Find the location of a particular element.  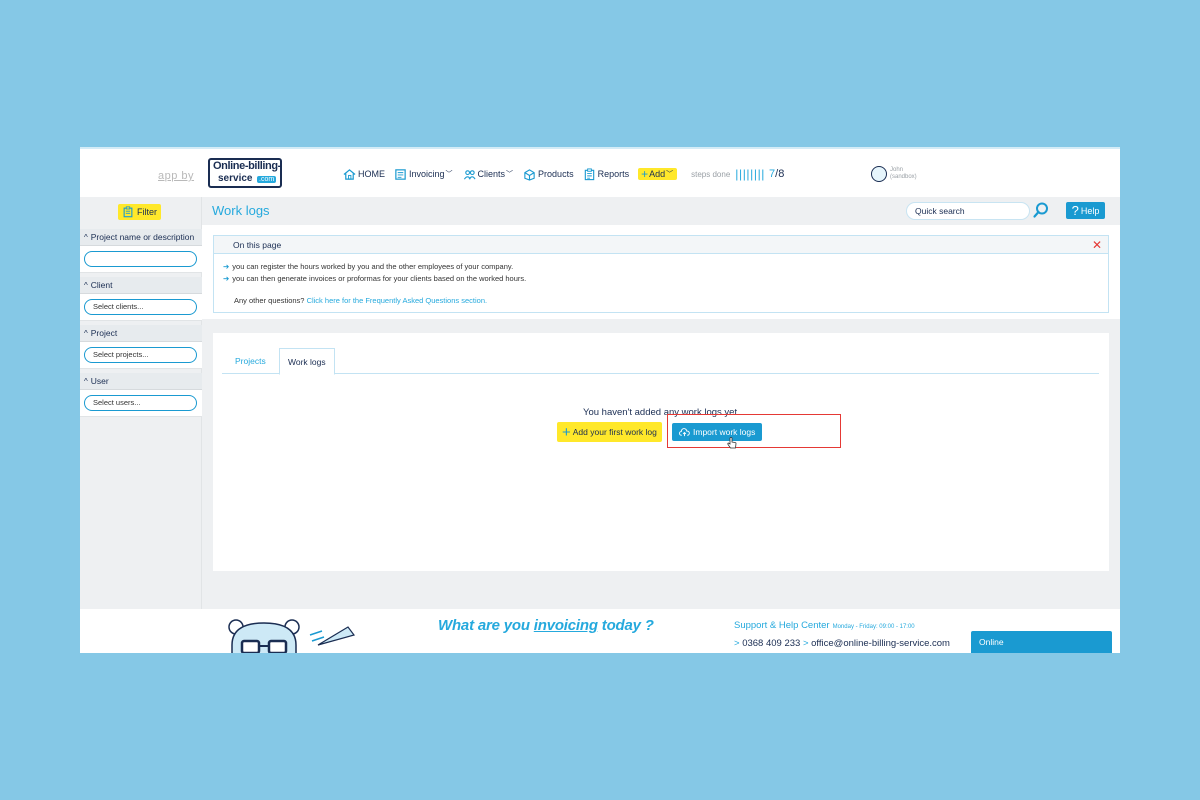

support-hours: Monday - Friday: 09:00 - 17:00 is located at coordinates (873, 627).